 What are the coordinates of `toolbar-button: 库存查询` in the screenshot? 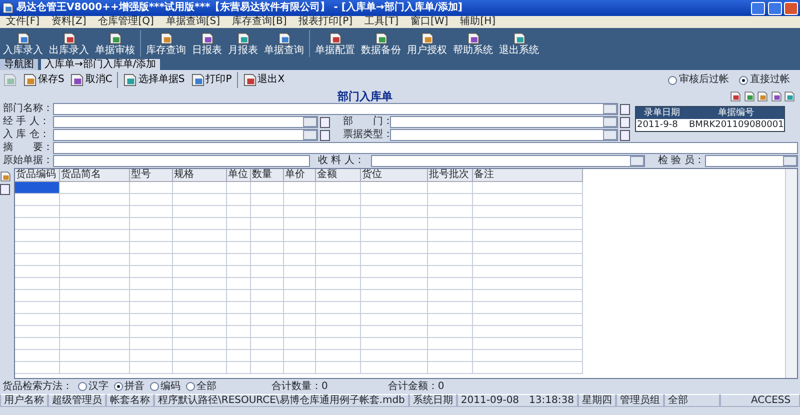 It's located at (166, 43).